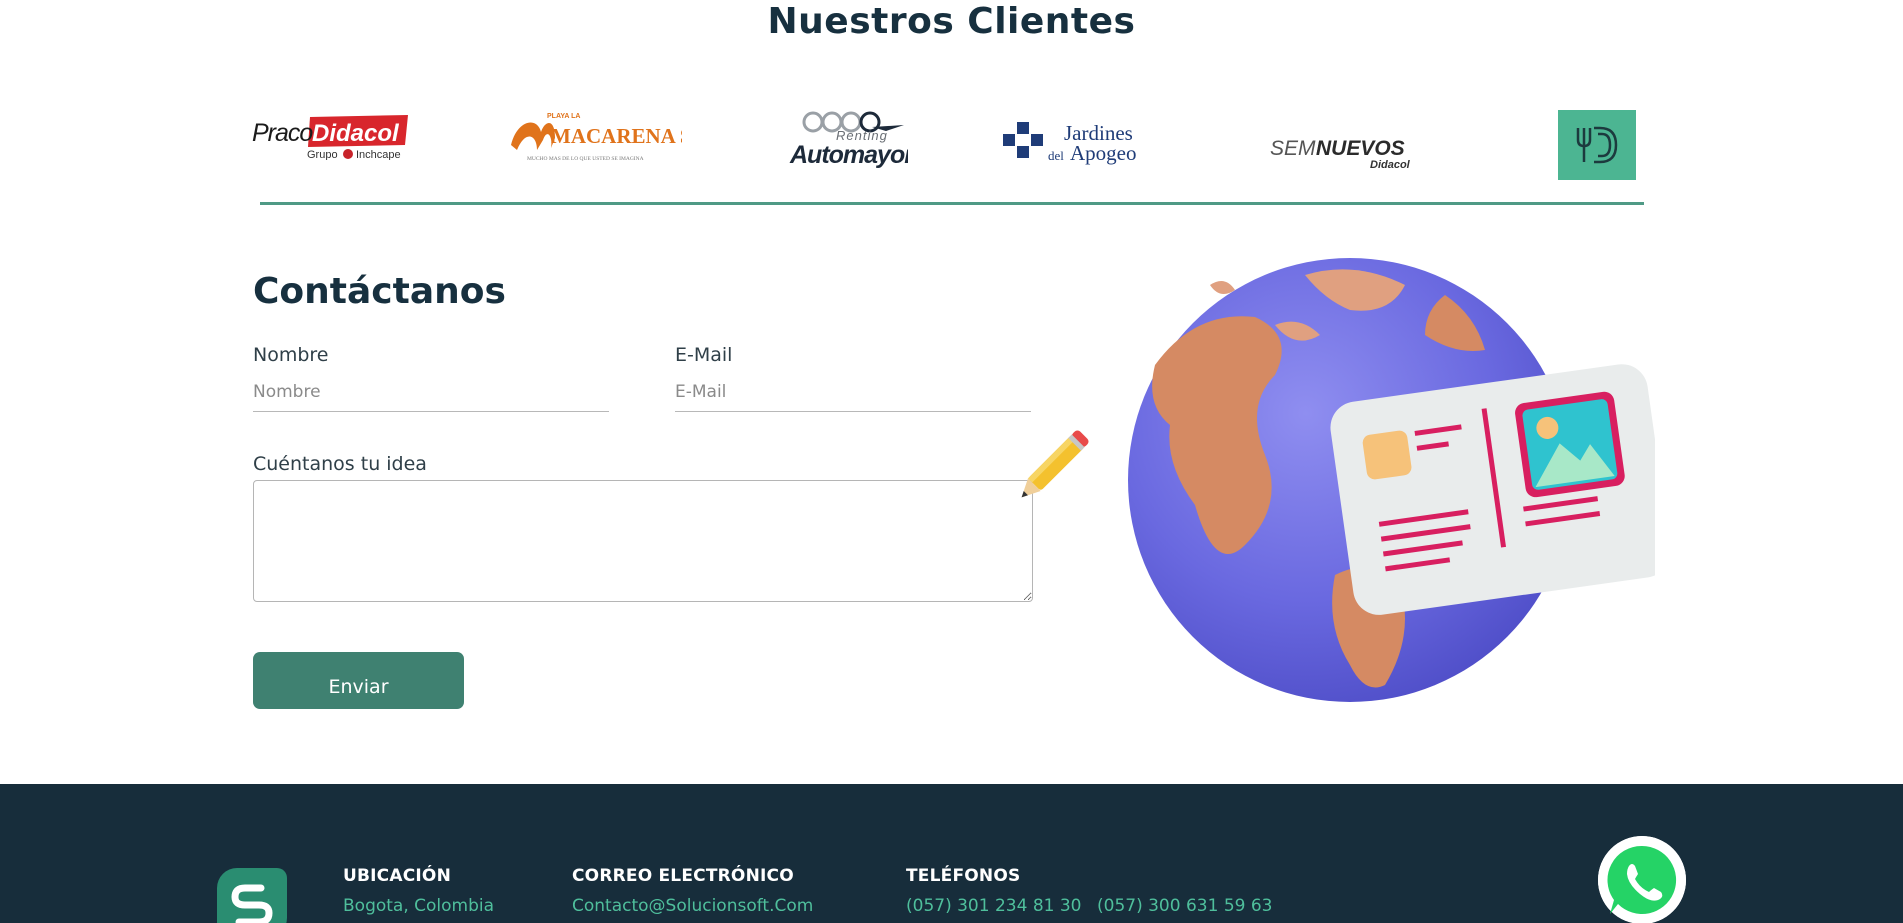  What do you see at coordinates (378, 154) in the screenshot?
I see `inchcape-text: Inchcape` at bounding box center [378, 154].